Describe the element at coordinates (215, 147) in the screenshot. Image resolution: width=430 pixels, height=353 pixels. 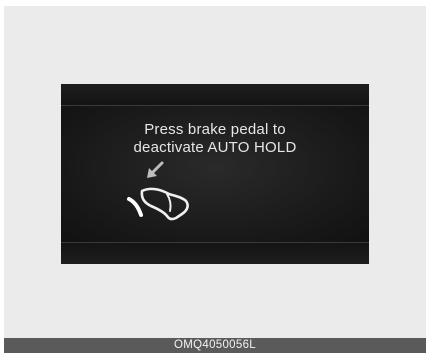
I see `message-line-2: deactivate AUTO HOLD` at that location.